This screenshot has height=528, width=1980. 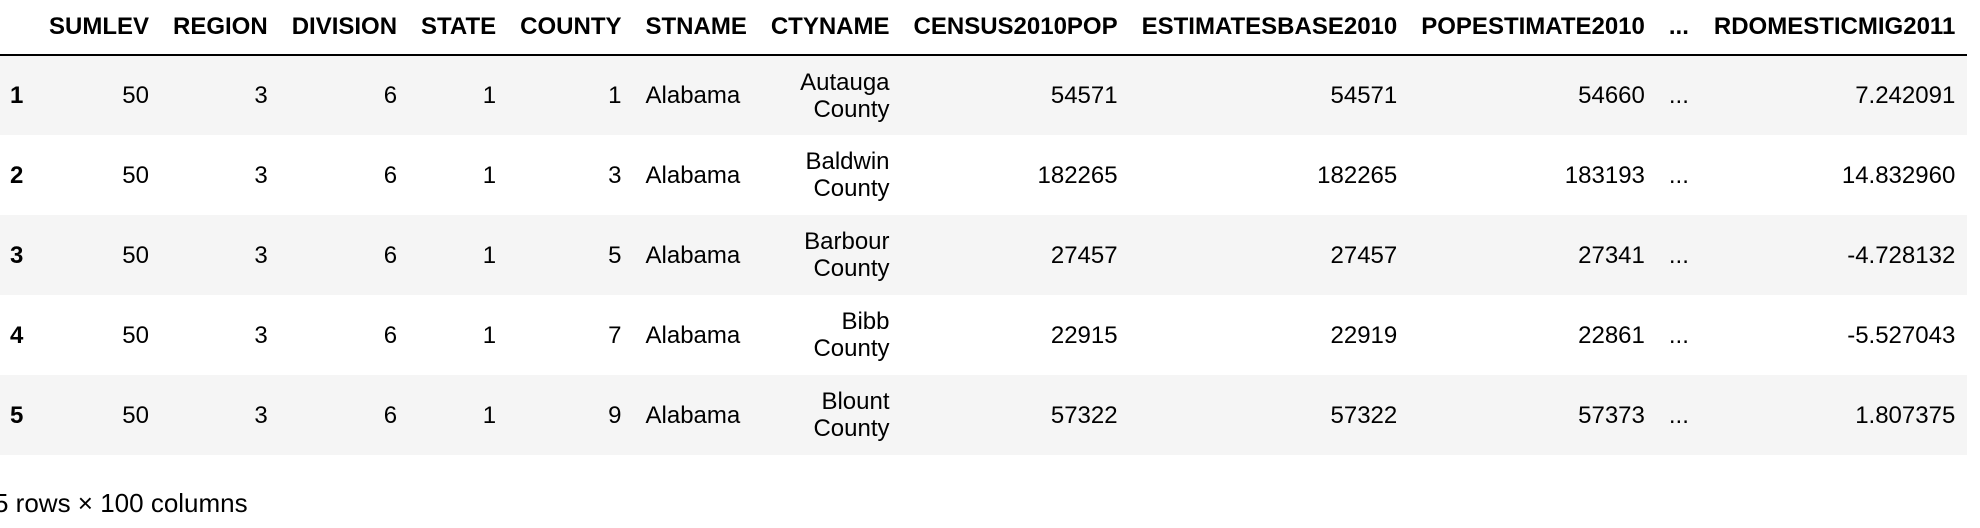 I want to click on column-header-rdomesticmig2011: RDOMESTICMIG2011, so click(x=1834, y=28).